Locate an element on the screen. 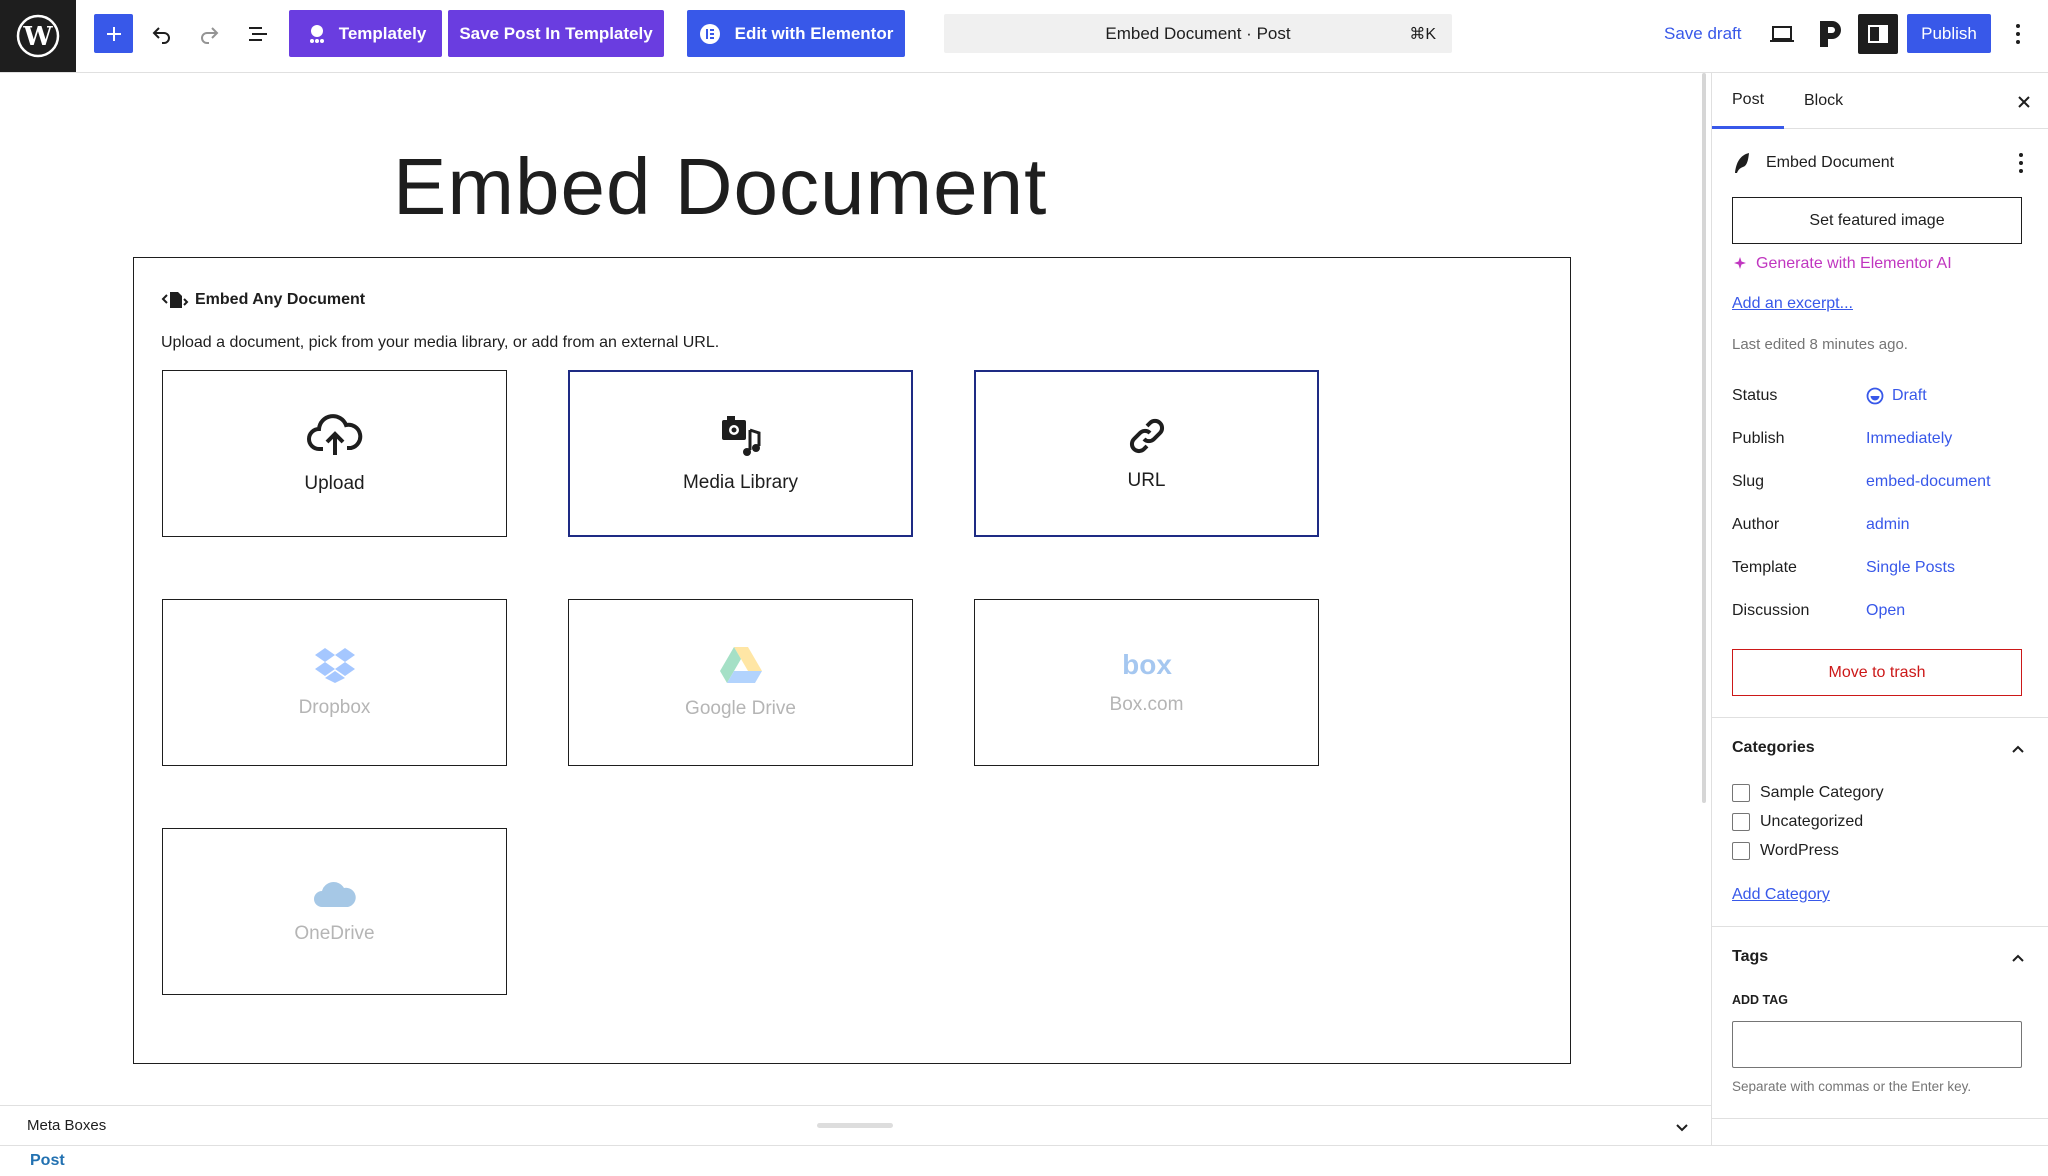 The height and width of the screenshot is (1176, 2048). discussion-label: Discussion is located at coordinates (1771, 610).